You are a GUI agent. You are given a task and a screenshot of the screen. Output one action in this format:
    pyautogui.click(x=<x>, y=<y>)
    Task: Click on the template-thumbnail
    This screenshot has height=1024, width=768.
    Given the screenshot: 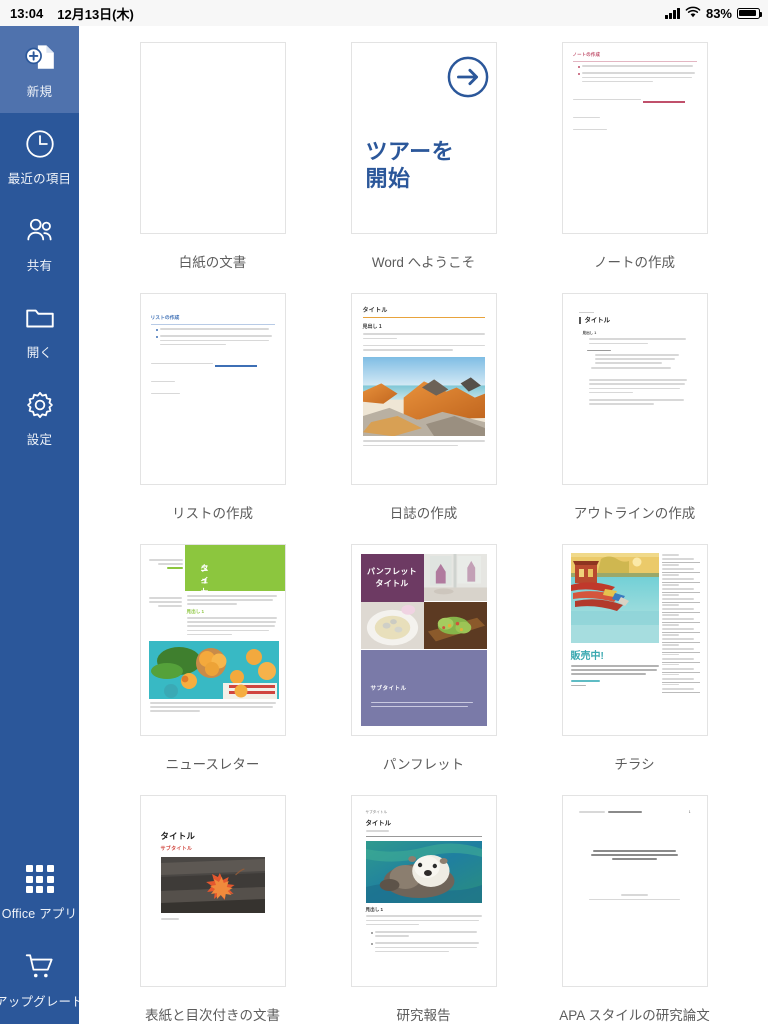 What is the action you would take?
    pyautogui.click(x=212, y=138)
    